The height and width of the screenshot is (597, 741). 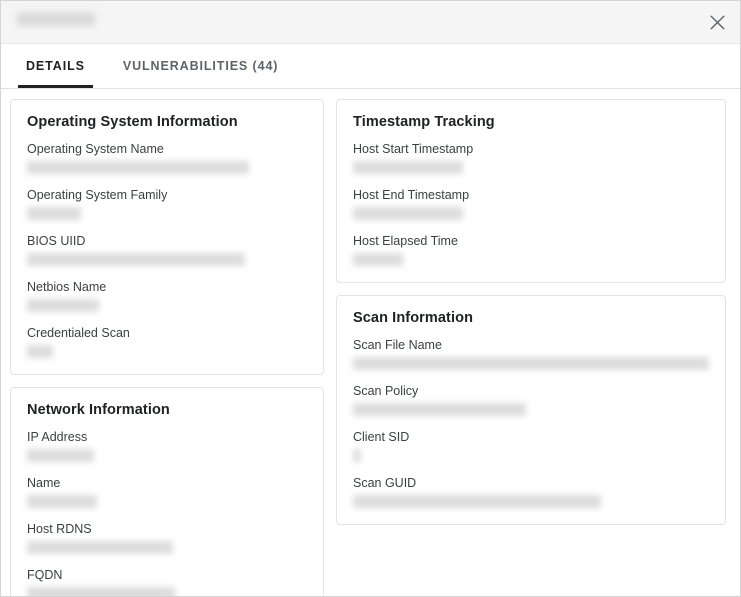 What do you see at coordinates (167, 249) in the screenshot?
I see `field-bios-uiid: BIOS UIID` at bounding box center [167, 249].